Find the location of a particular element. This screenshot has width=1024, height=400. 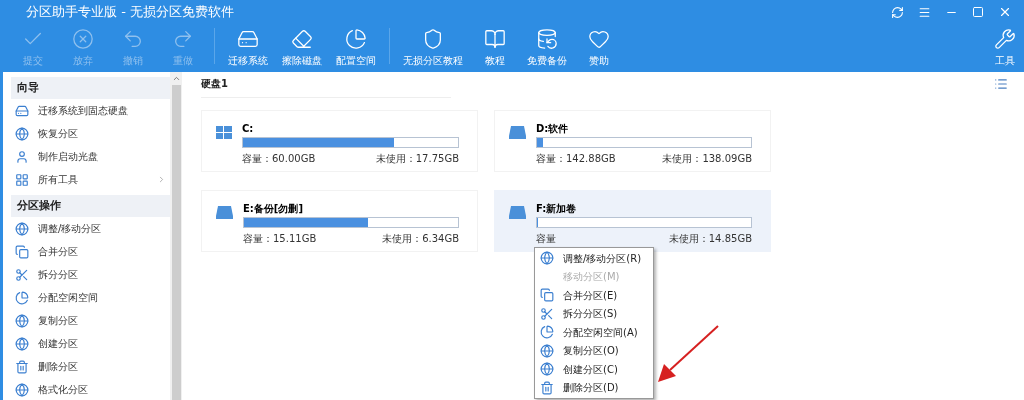

section-header: 分区操作 is located at coordinates (90, 206).